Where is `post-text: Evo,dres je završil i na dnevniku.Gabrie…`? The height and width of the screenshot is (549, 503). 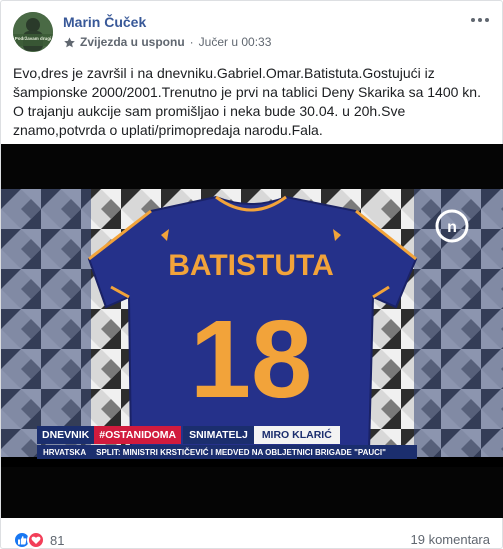
post-text: Evo,dres je završil i na dnevniku.Gabrie… is located at coordinates (247, 101).